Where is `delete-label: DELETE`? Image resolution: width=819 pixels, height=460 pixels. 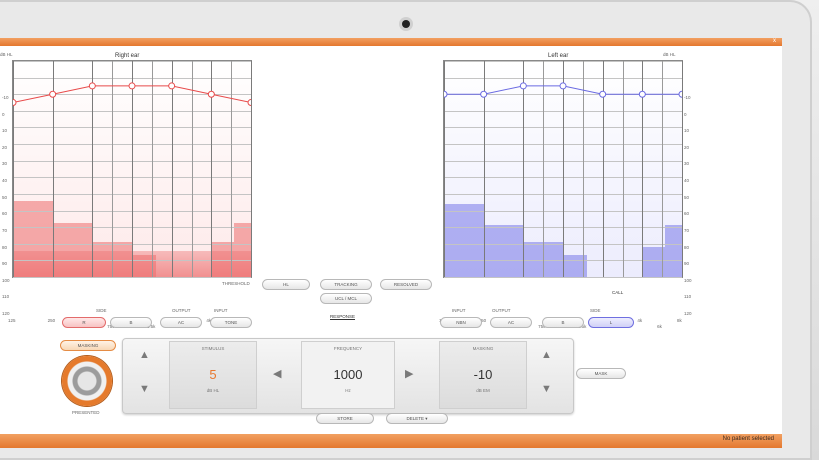 delete-label: DELETE is located at coordinates (415, 418).